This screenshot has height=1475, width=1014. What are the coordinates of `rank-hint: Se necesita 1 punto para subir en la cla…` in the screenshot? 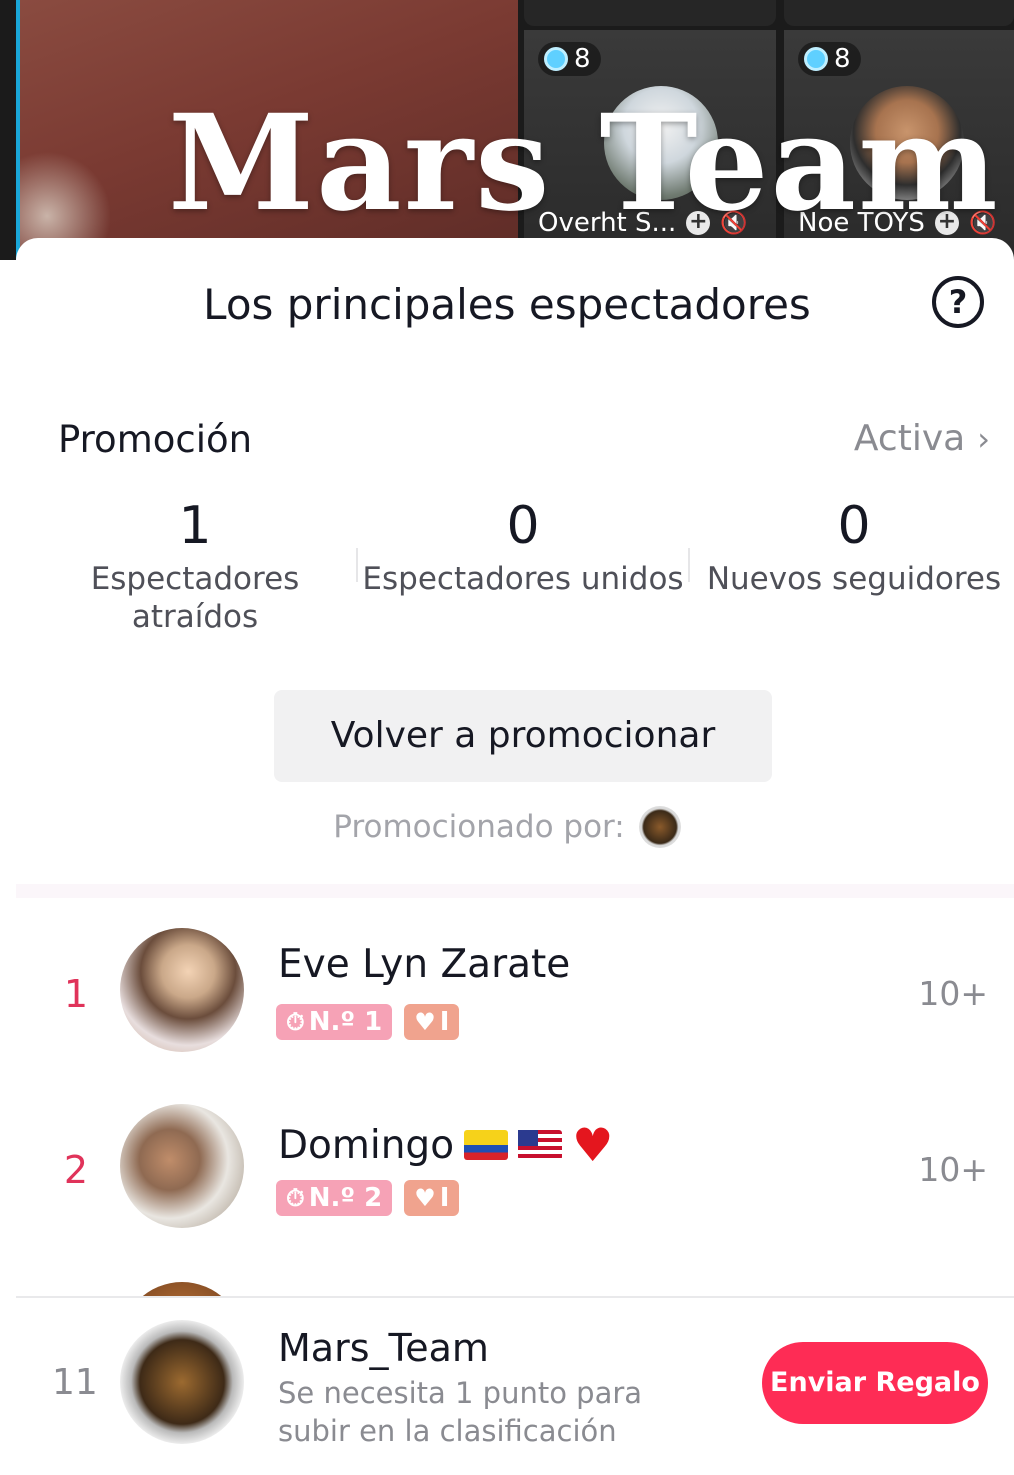 It's located at (460, 1412).